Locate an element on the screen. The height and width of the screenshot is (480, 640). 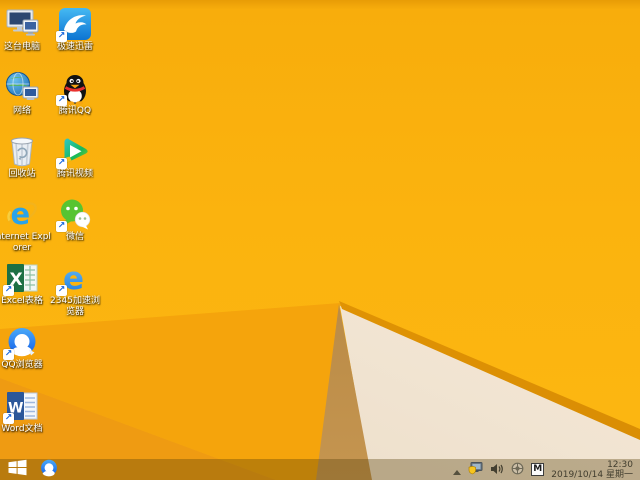
tencent-video-icon: ↗ is located at coordinates (74, 151).